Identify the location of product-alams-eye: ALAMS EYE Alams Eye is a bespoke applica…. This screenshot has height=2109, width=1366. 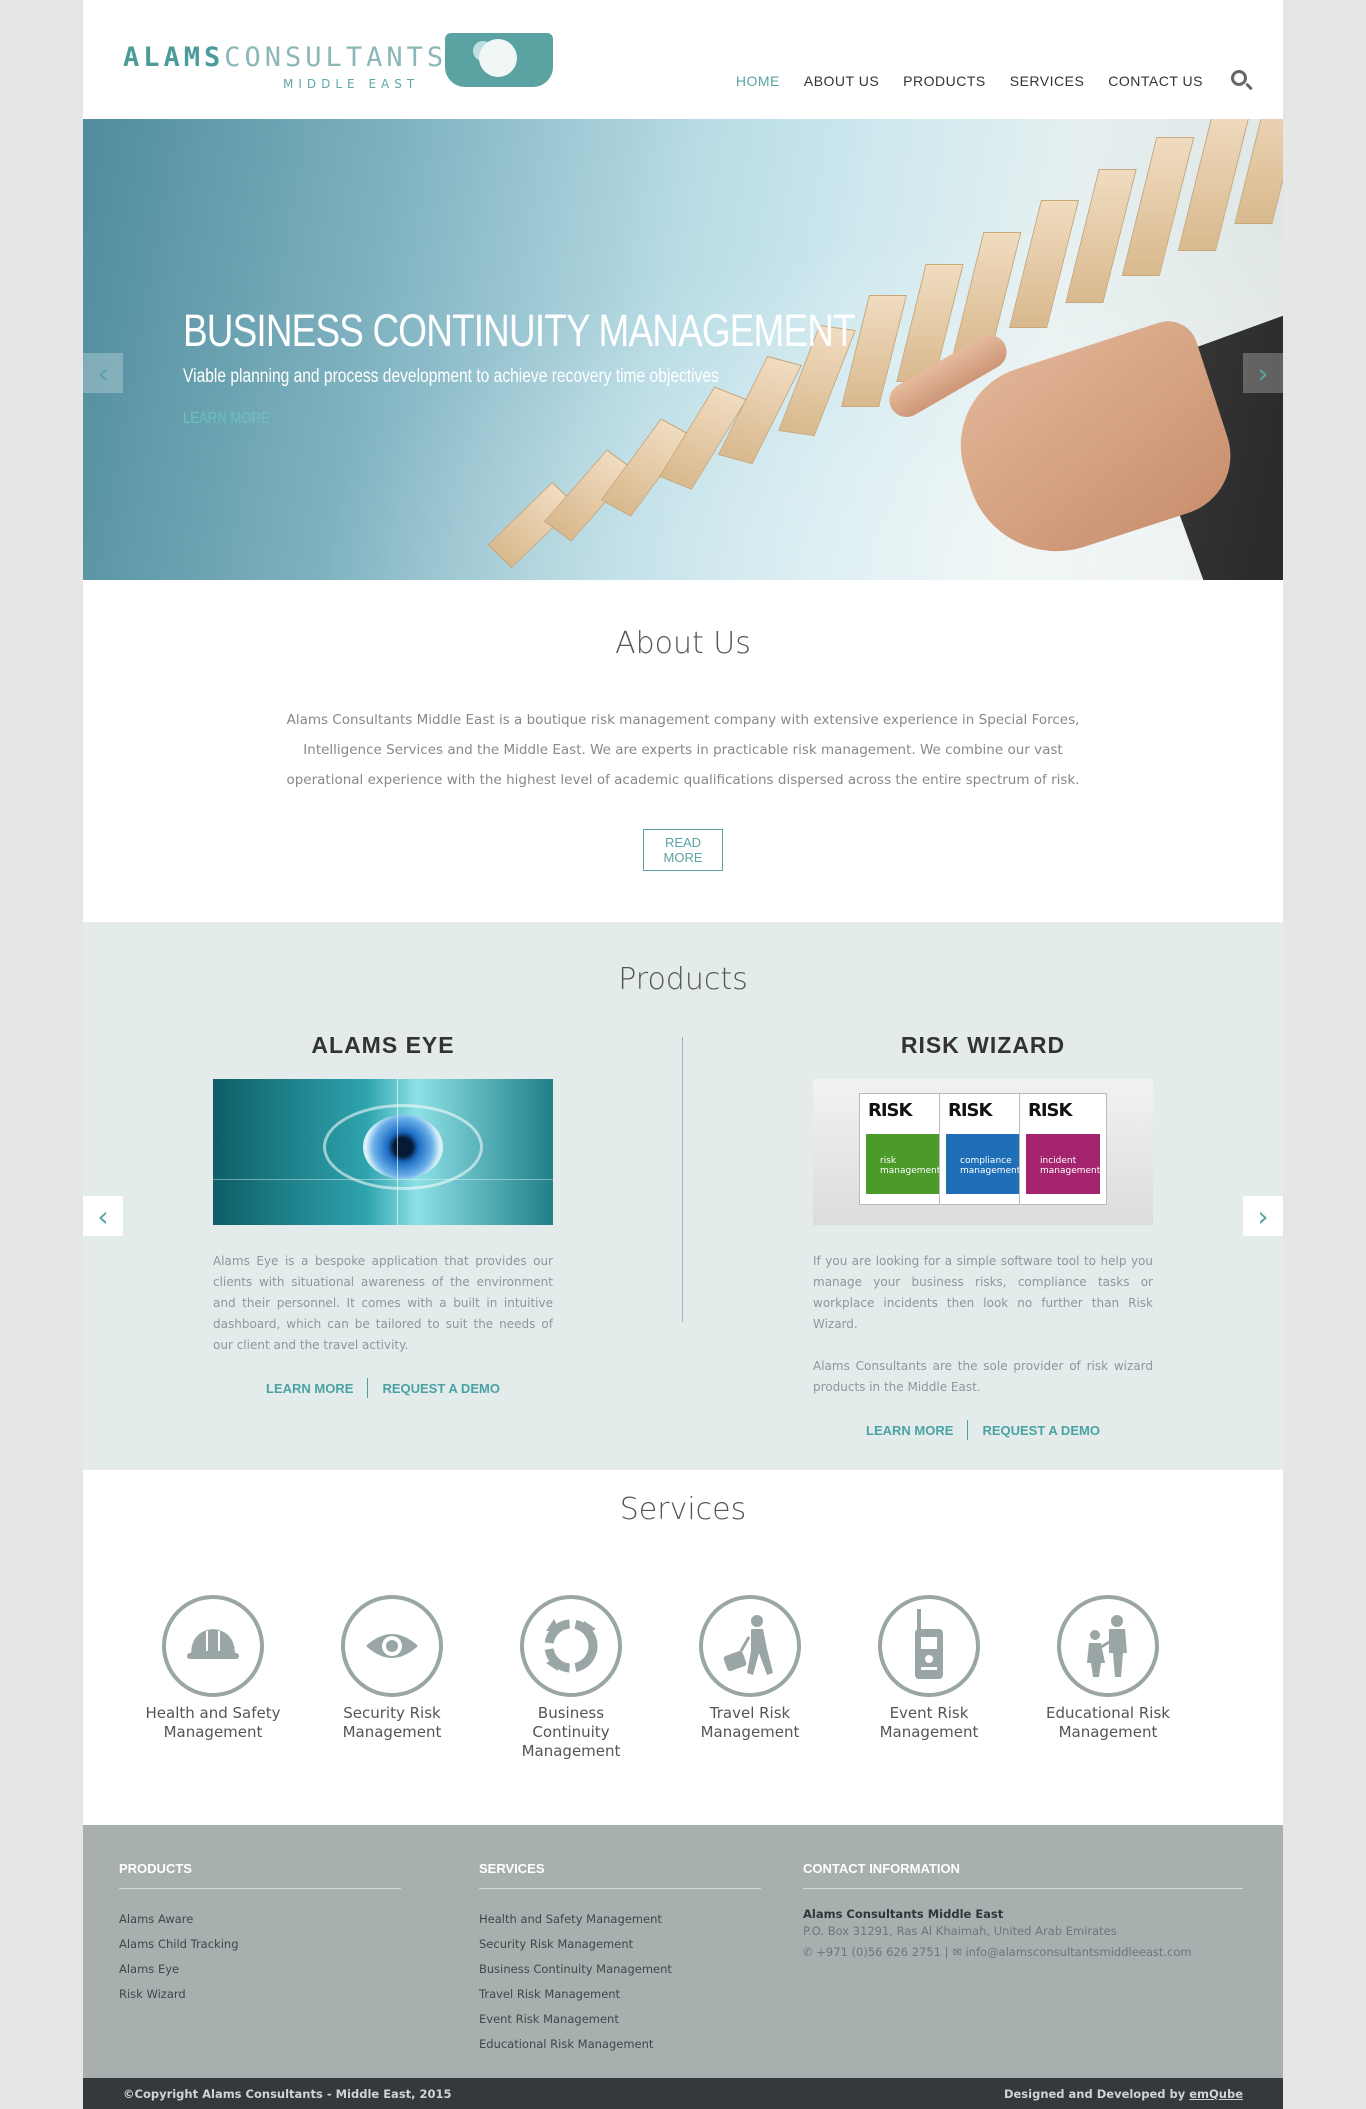
(383, 1215).